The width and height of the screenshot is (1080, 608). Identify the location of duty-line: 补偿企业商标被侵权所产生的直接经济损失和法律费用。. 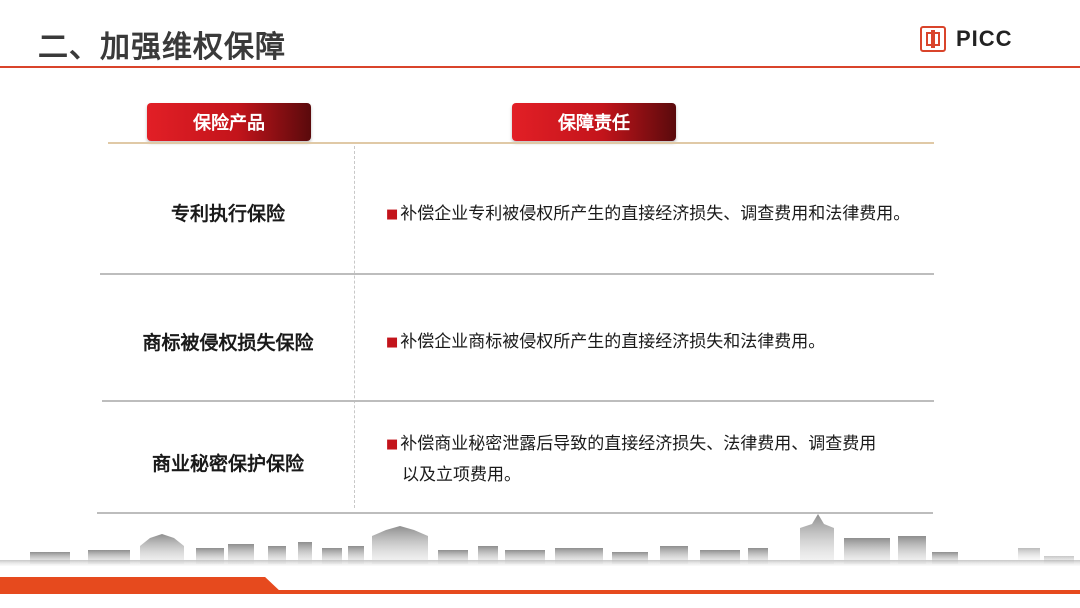
(613, 342).